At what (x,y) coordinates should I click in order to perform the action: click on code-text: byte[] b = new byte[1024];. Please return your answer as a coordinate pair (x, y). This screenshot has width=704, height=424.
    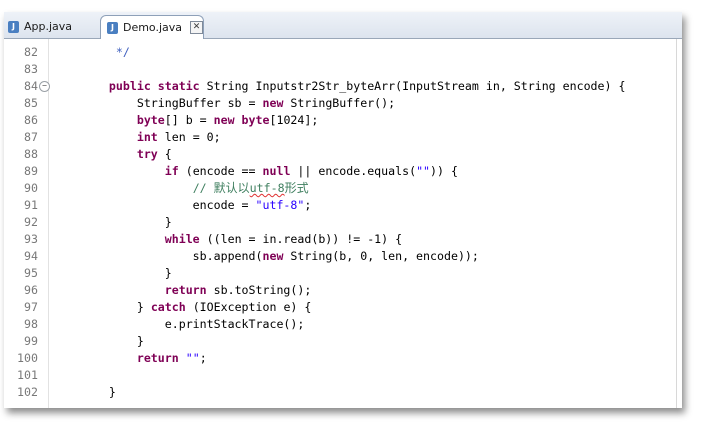
    Looking at the image, I should click on (200, 120).